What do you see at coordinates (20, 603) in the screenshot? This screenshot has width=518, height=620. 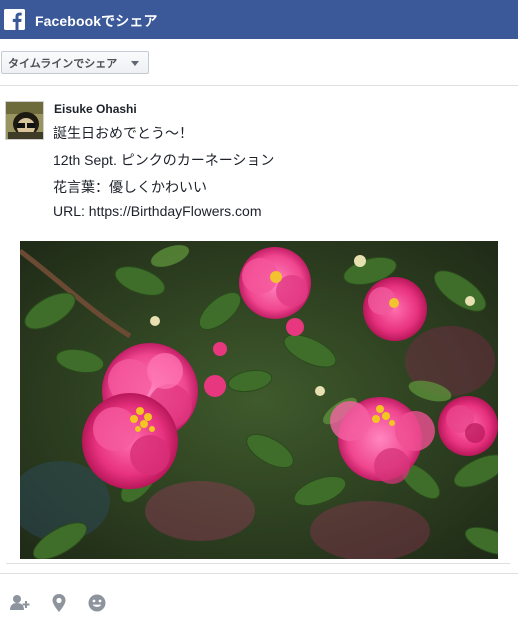 I see `tag-friends-icon` at bounding box center [20, 603].